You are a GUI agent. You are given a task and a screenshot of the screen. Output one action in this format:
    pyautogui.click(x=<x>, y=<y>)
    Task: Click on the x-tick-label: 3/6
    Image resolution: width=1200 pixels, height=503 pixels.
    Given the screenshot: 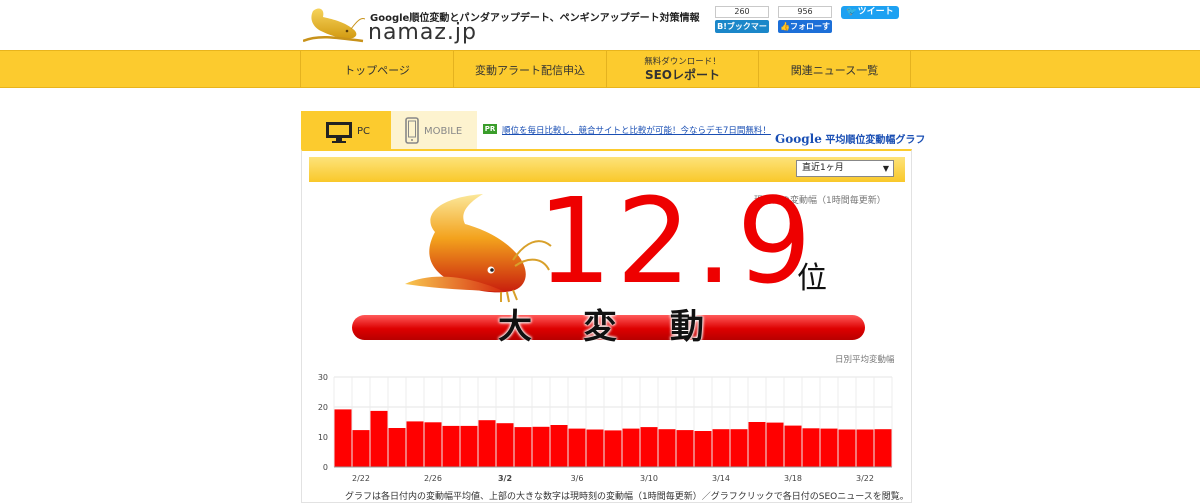 What is the action you would take?
    pyautogui.click(x=577, y=478)
    